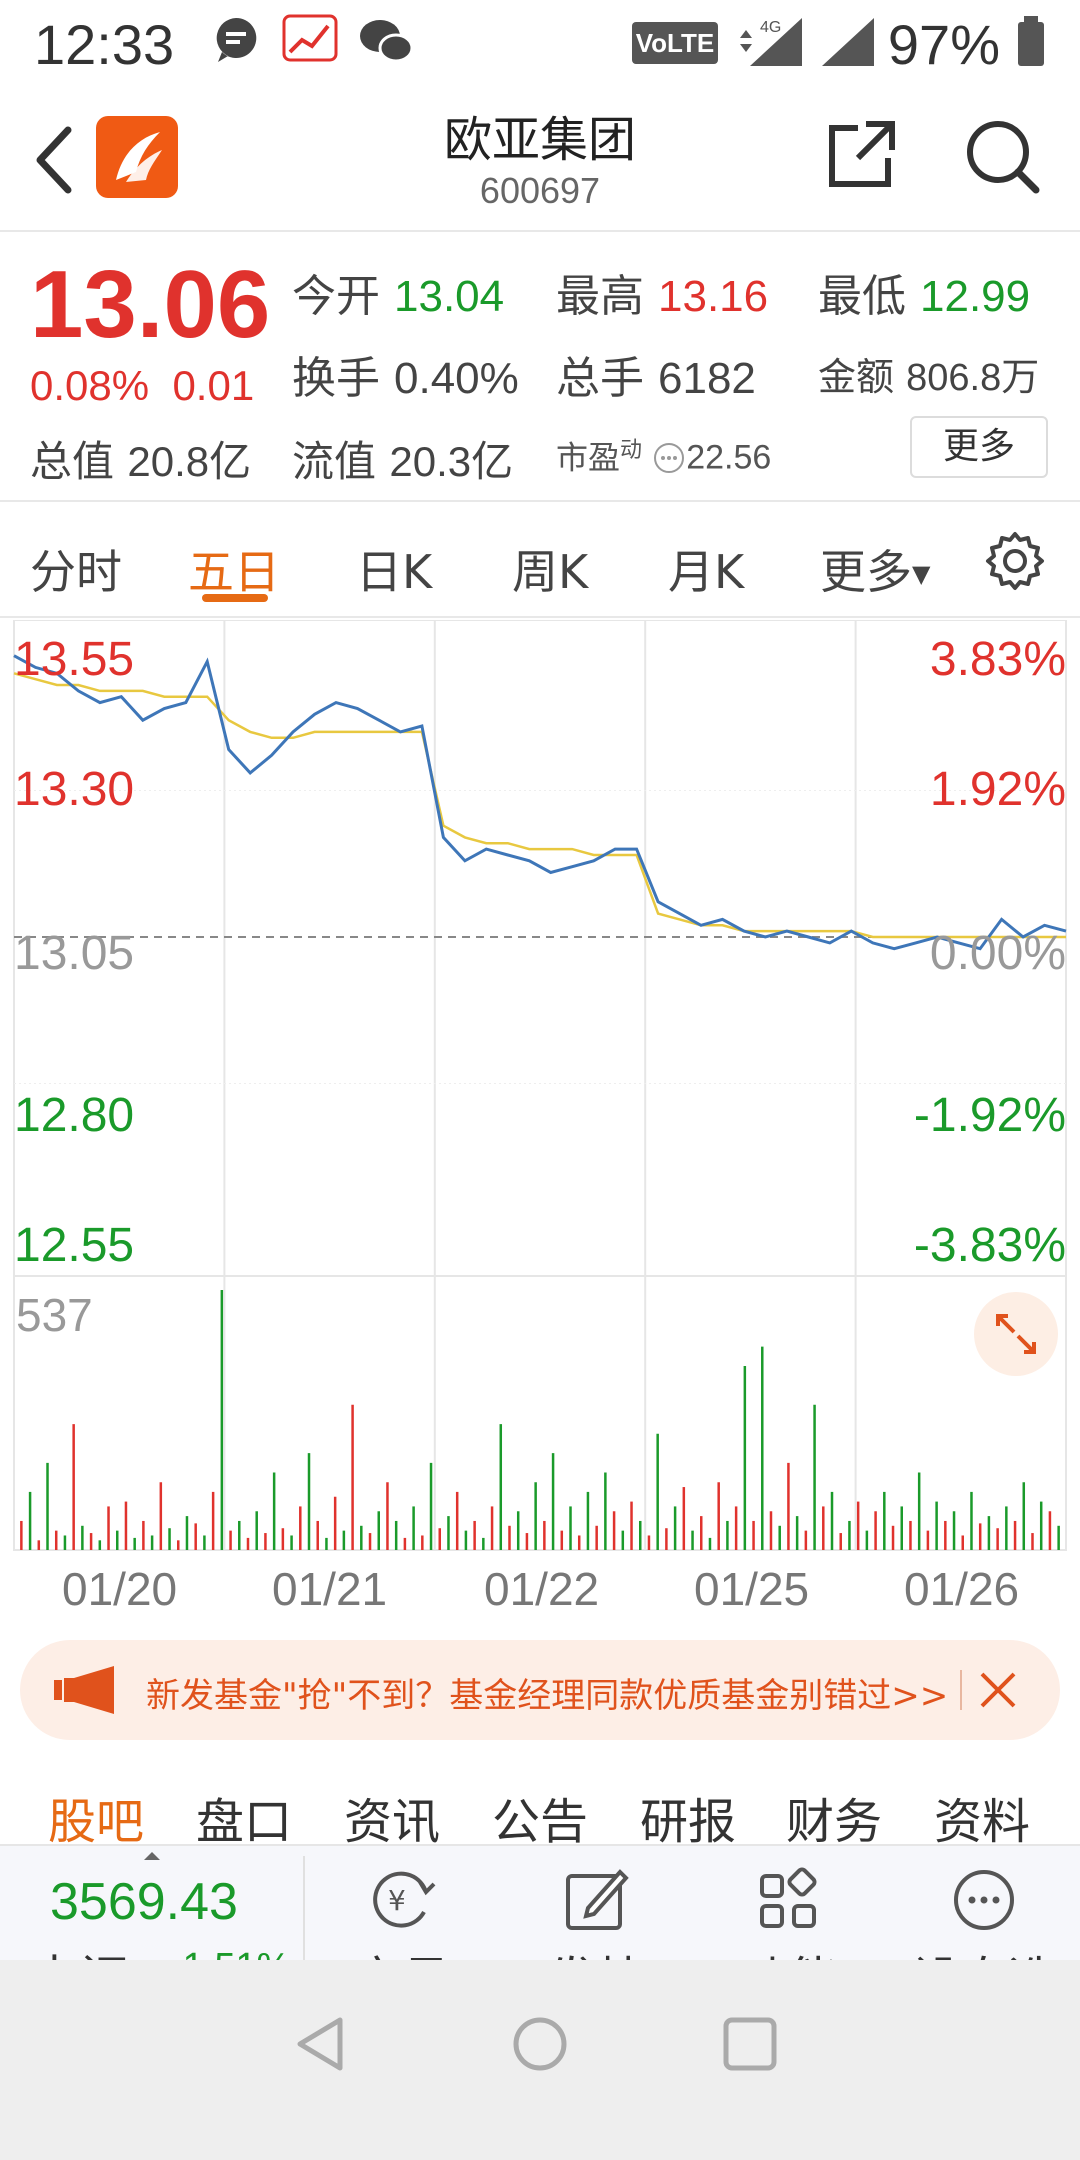  Describe the element at coordinates (770, 27) in the screenshot. I see `svg-text: 4G` at that location.